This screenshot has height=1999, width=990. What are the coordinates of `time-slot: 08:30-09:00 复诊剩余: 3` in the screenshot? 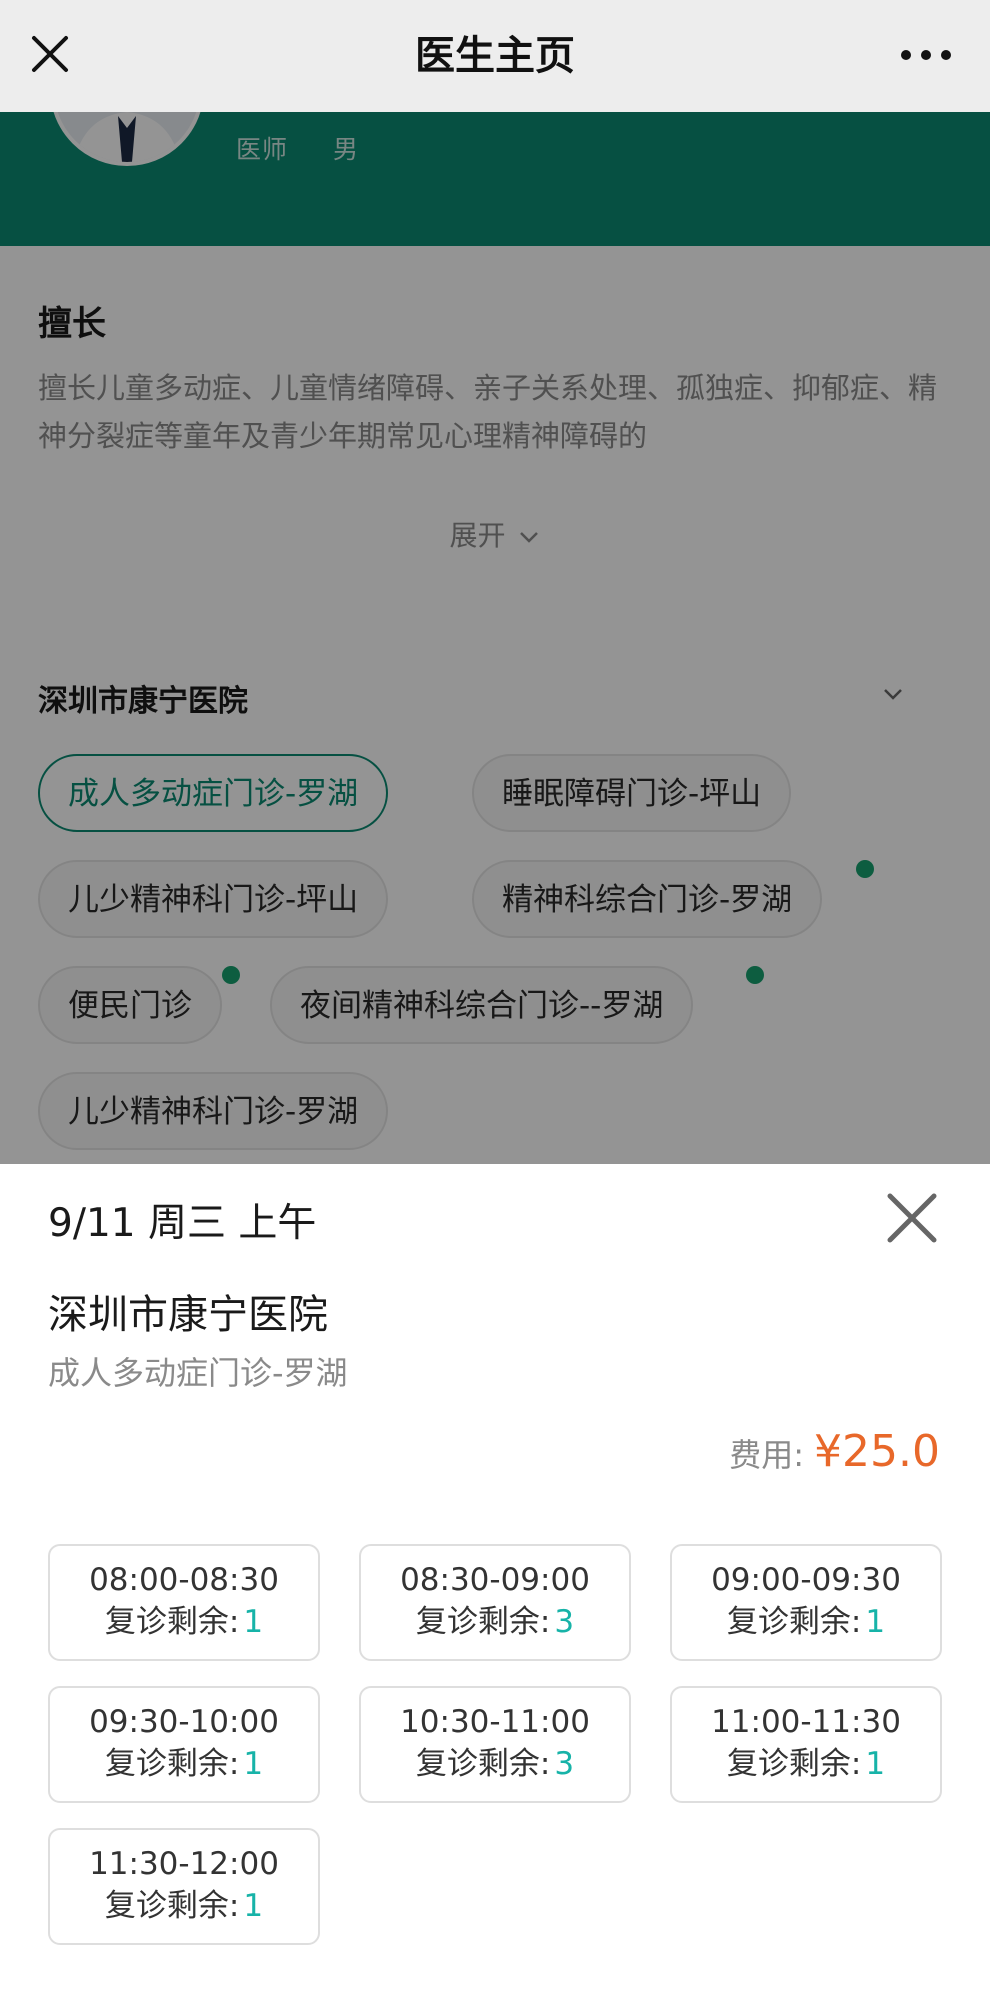 It's located at (495, 1602).